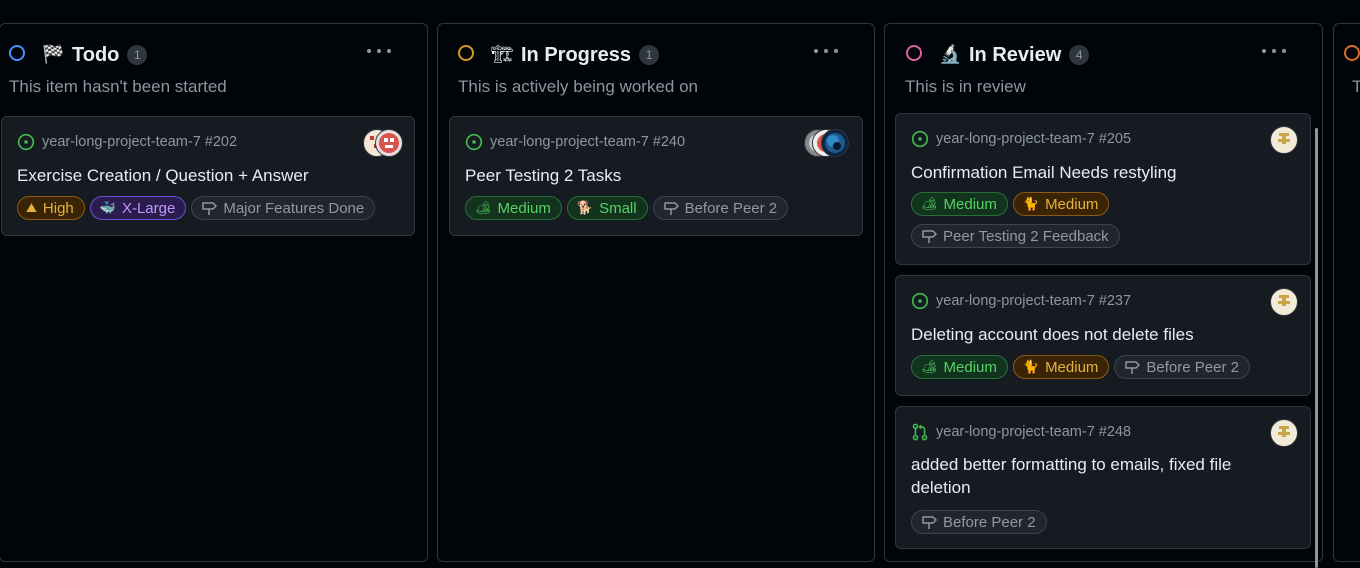 This screenshot has width=1360, height=568. Describe the element at coordinates (118, 86) in the screenshot. I see `column-description: This item hasn't been started` at that location.